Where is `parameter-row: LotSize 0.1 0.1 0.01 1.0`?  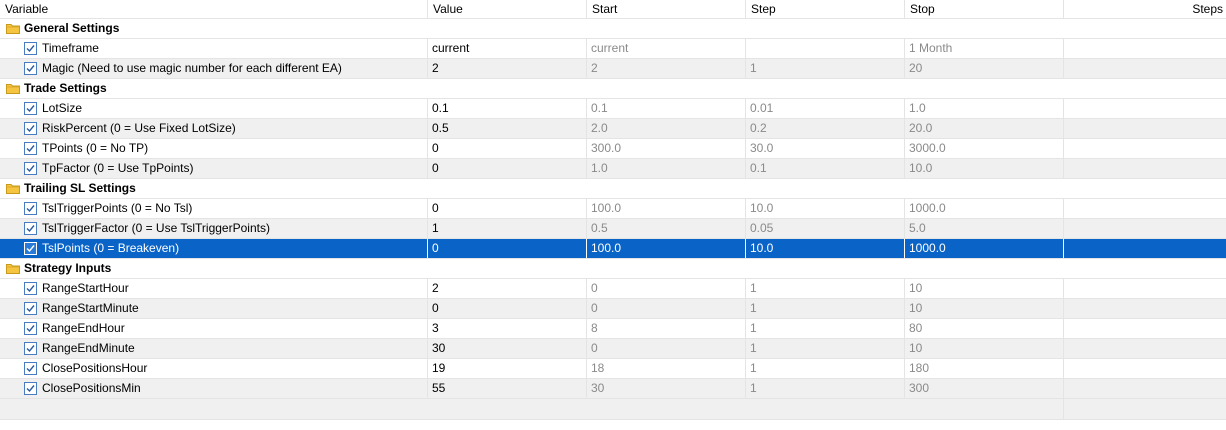 parameter-row: LotSize 0.1 0.1 0.01 1.0 is located at coordinates (613, 109).